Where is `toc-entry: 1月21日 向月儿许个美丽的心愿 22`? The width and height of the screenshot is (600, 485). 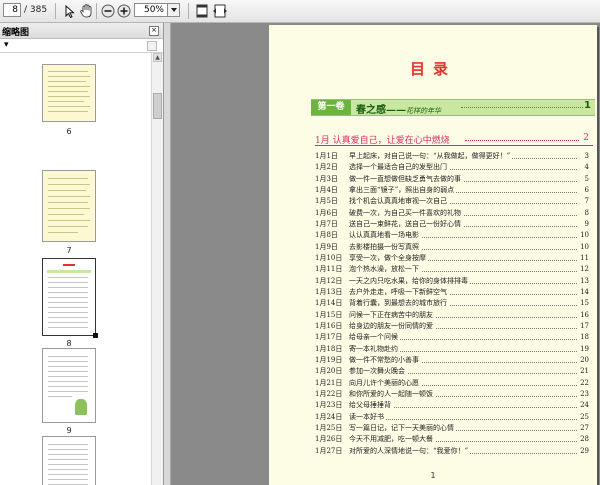
toc-entry: 1月21日 向月儿许个美丽的心愿 22 is located at coordinates (453, 383).